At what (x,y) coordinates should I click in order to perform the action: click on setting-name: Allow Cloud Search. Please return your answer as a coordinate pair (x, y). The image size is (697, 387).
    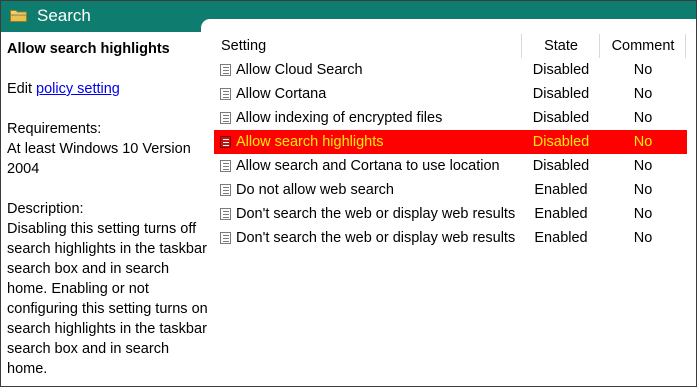
    Looking at the image, I should click on (299, 70).